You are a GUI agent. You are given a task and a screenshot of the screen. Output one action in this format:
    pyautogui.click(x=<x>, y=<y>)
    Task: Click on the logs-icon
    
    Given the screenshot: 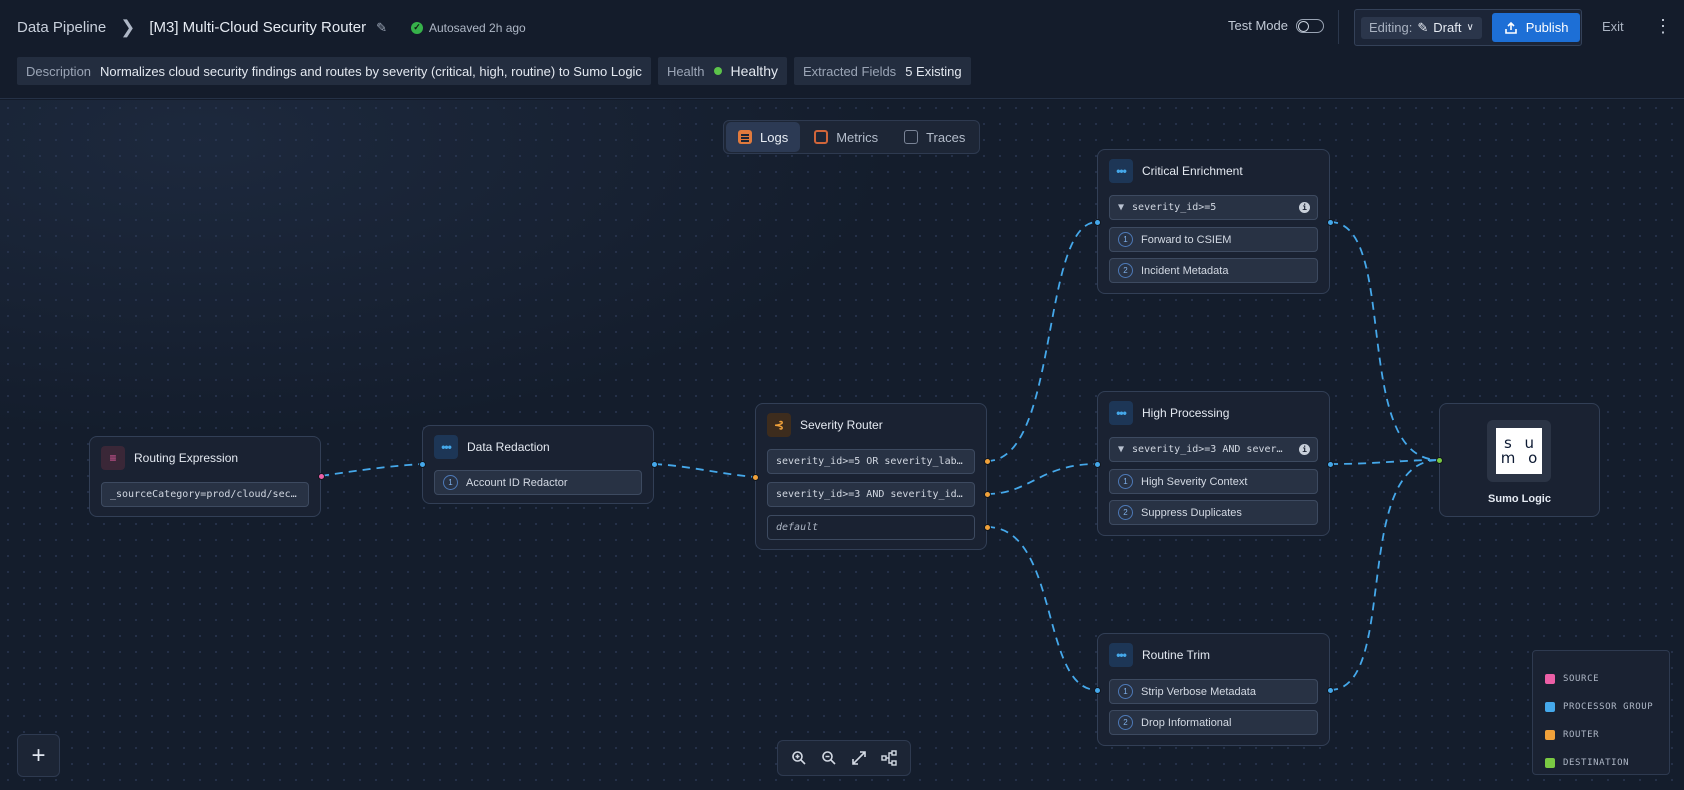 What is the action you would take?
    pyautogui.click(x=745, y=137)
    